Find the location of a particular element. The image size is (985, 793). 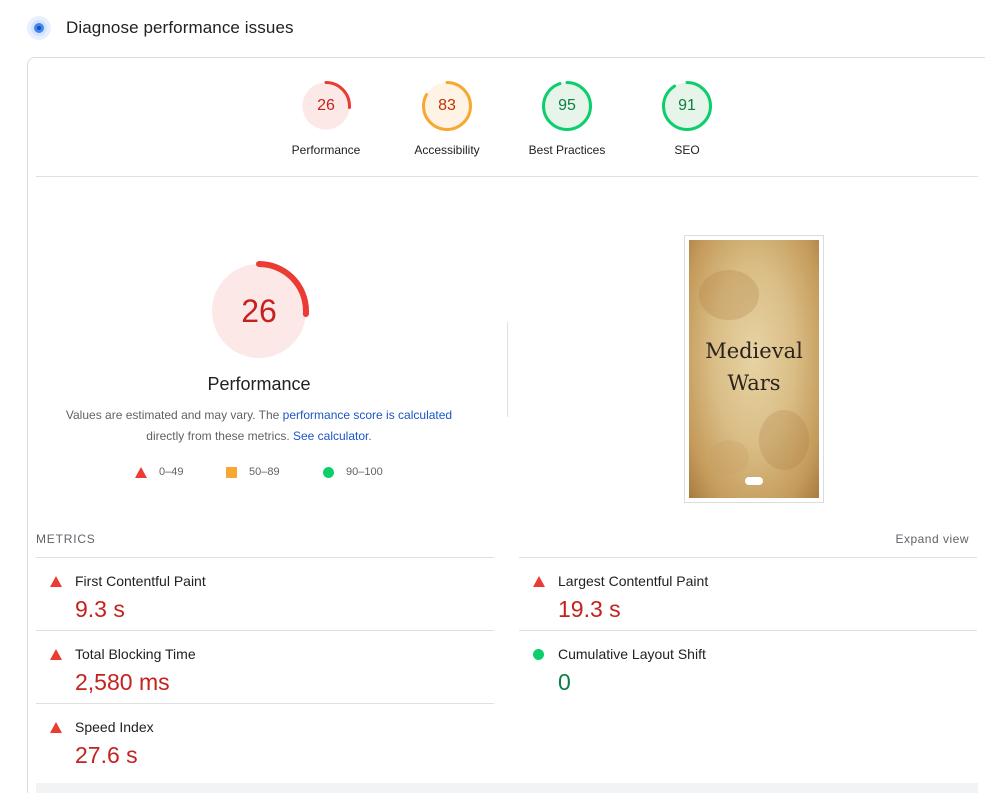

screenshot-title-line1: Medieval is located at coordinates (754, 351).